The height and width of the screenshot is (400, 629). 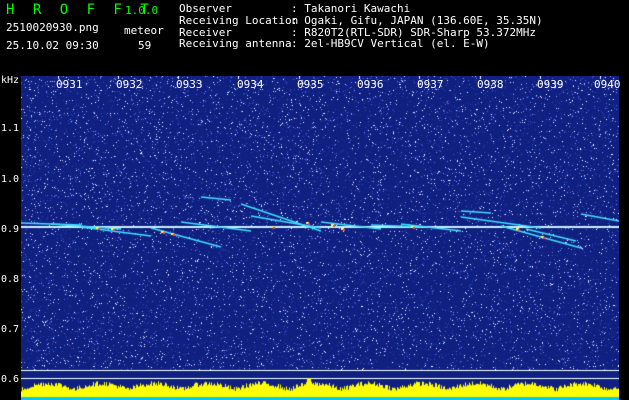 What do you see at coordinates (490, 84) in the screenshot?
I see `time-label-0938: 0938` at bounding box center [490, 84].